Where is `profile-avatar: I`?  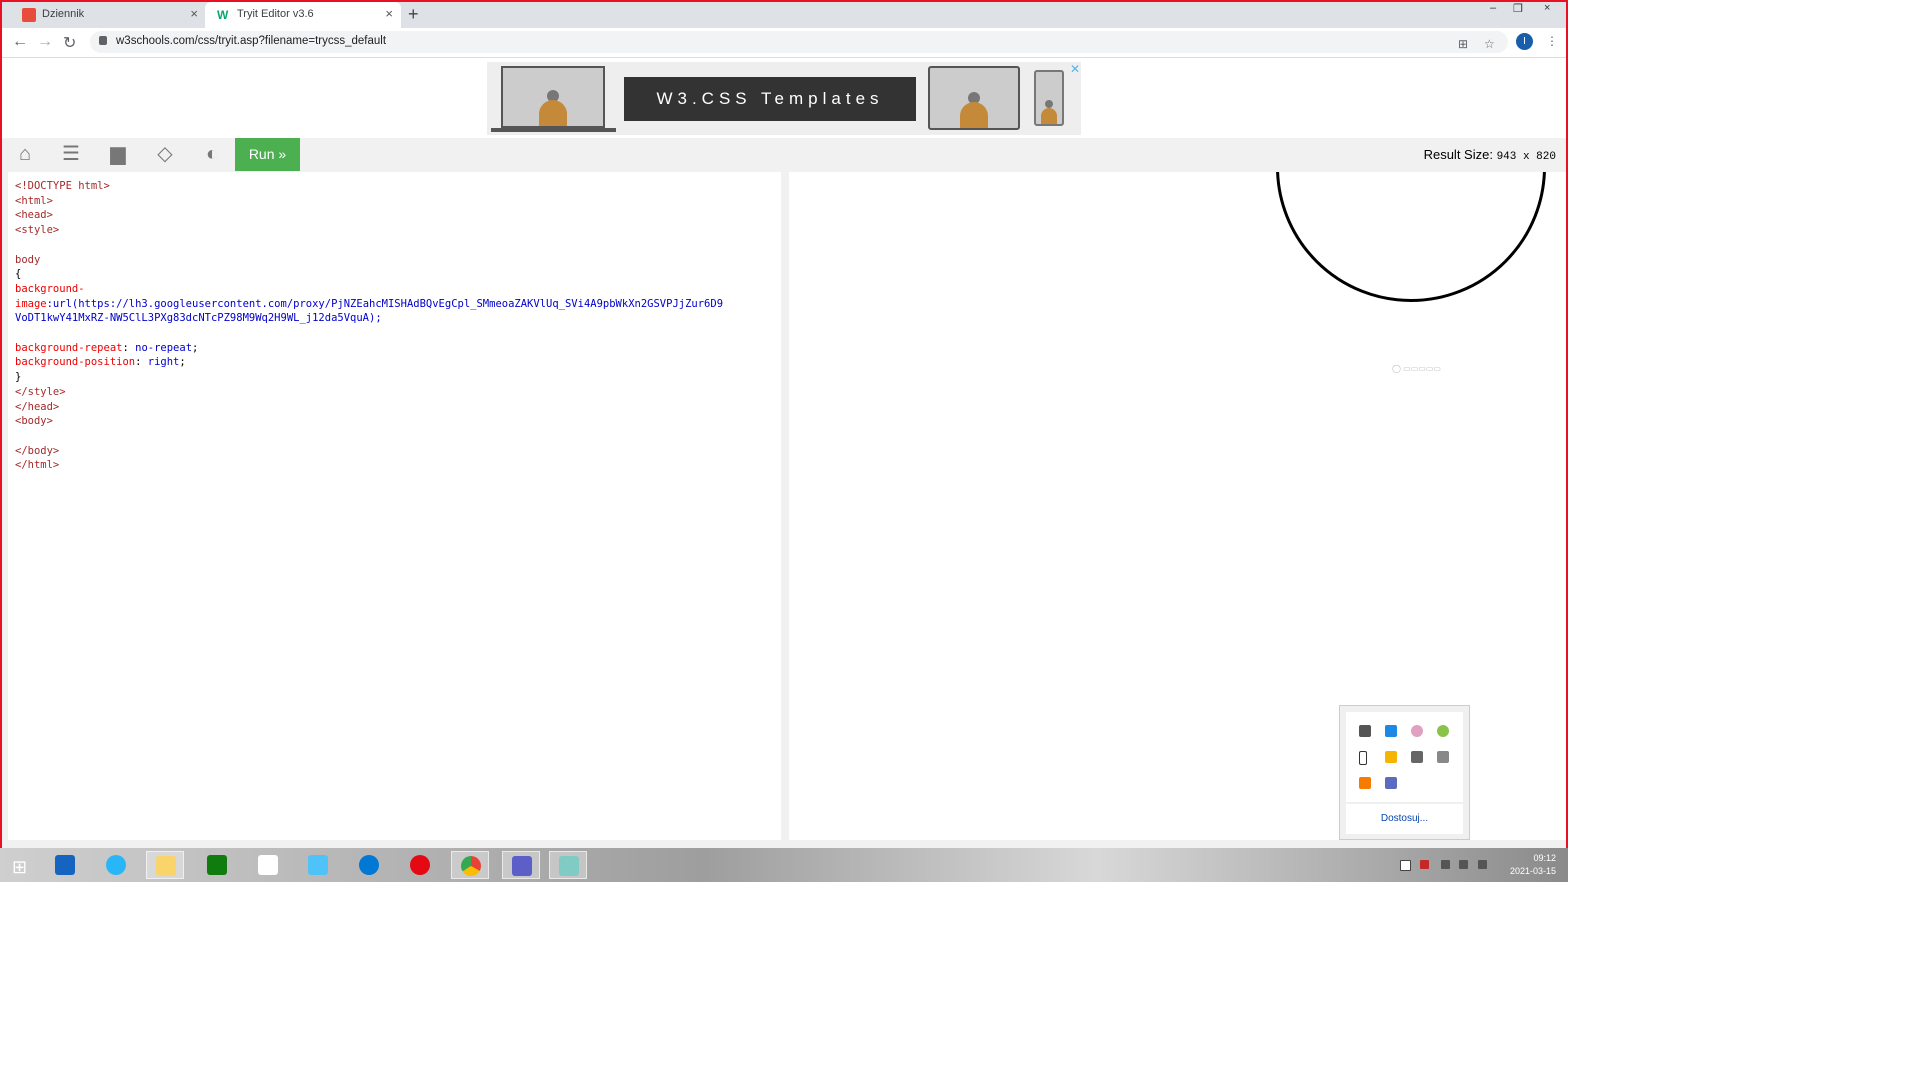
profile-avatar: I is located at coordinates (1524, 41).